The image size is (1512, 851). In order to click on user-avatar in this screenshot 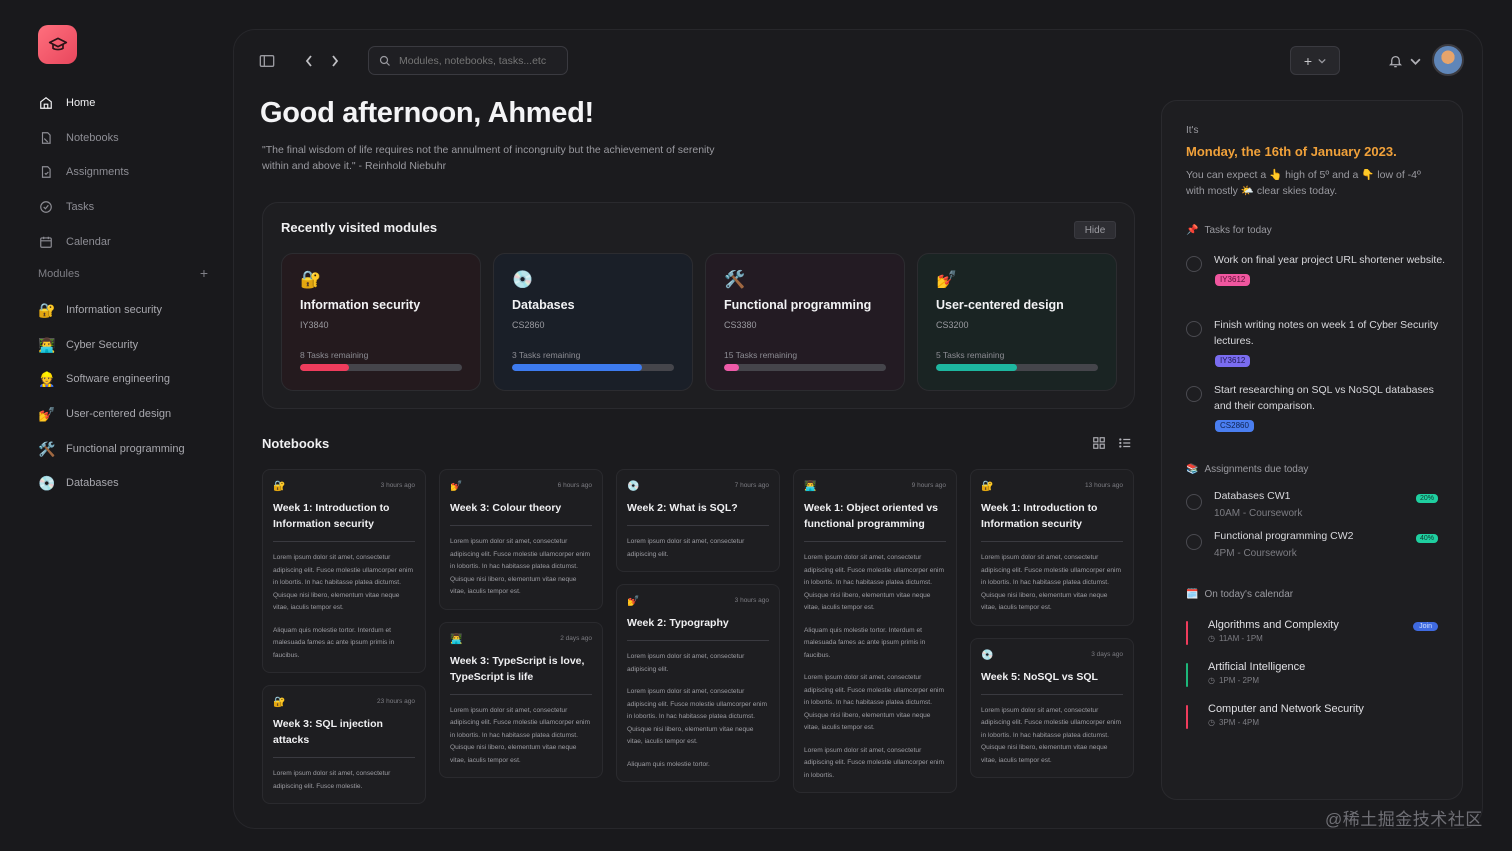, I will do `click(1448, 60)`.